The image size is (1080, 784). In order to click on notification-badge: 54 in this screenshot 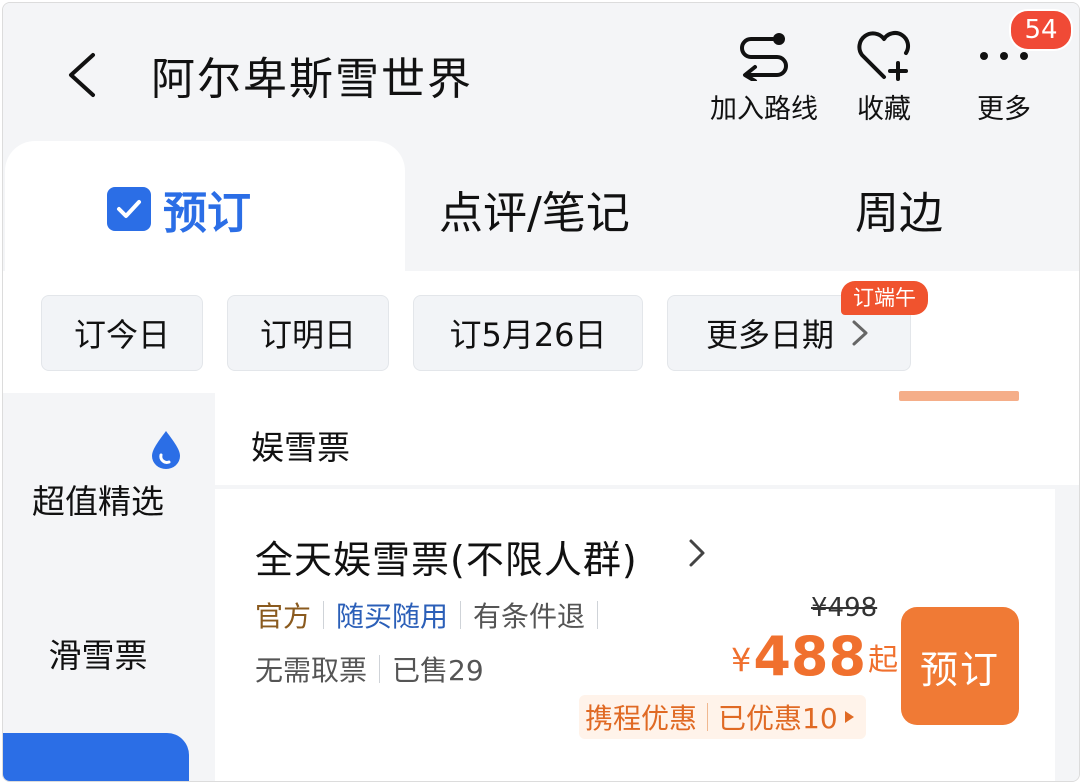, I will do `click(1041, 30)`.